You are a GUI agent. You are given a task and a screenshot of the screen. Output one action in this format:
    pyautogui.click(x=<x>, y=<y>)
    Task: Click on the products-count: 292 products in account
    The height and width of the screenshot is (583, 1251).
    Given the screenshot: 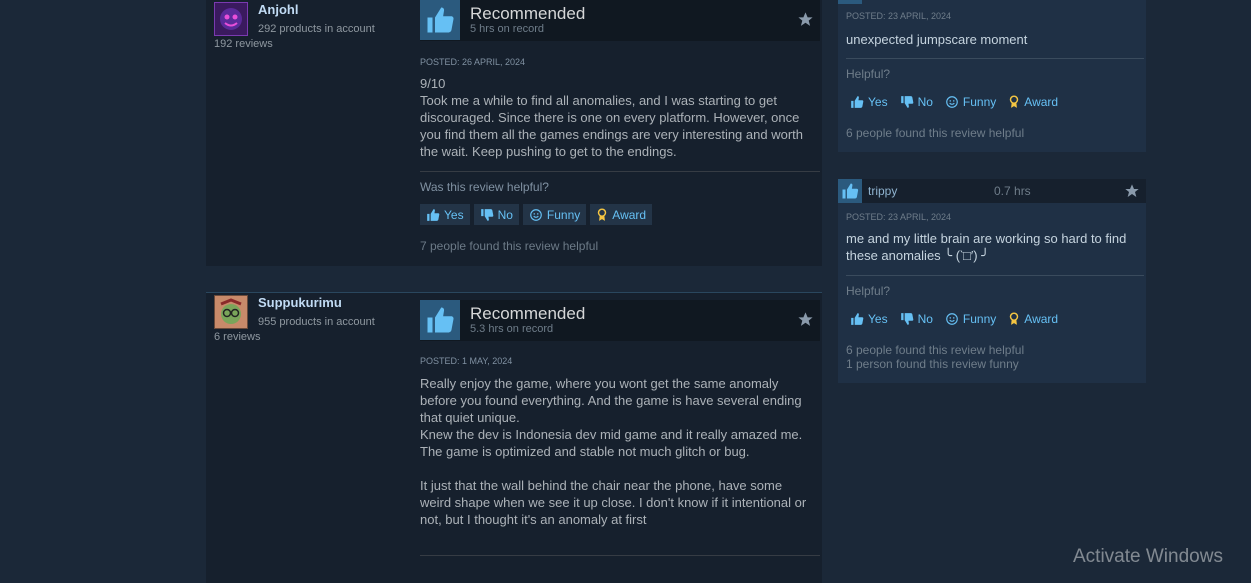 What is the action you would take?
    pyautogui.click(x=316, y=29)
    